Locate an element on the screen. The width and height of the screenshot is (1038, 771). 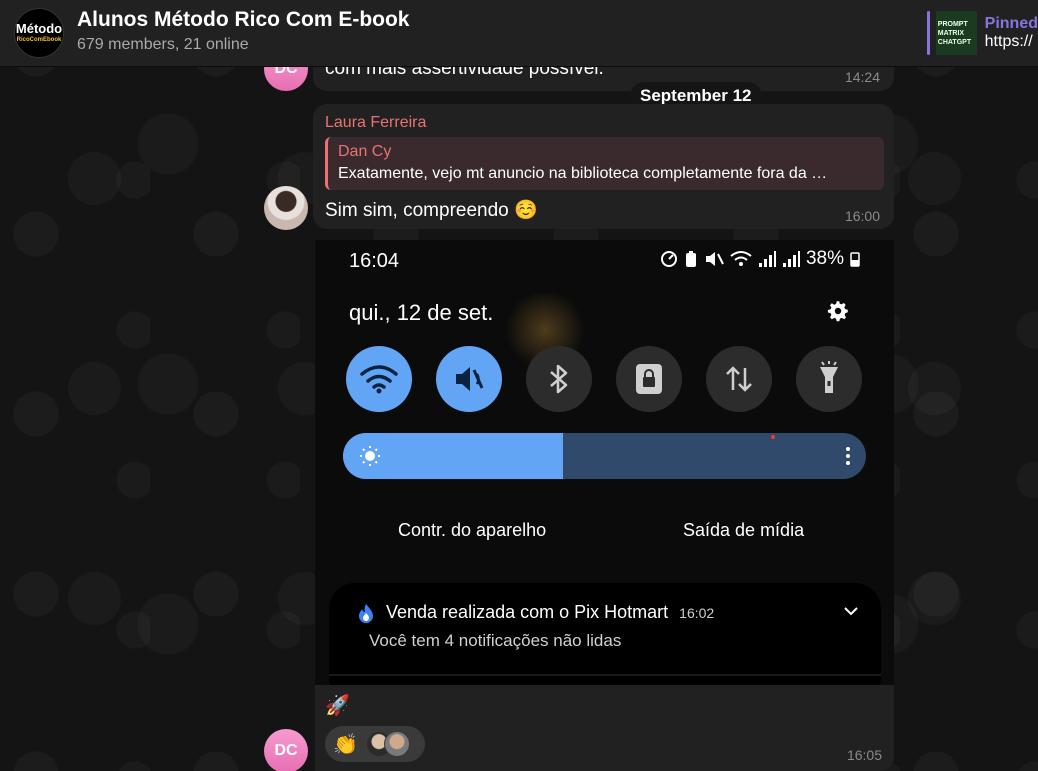
quick-setting-mobile-data is located at coordinates (739, 379).